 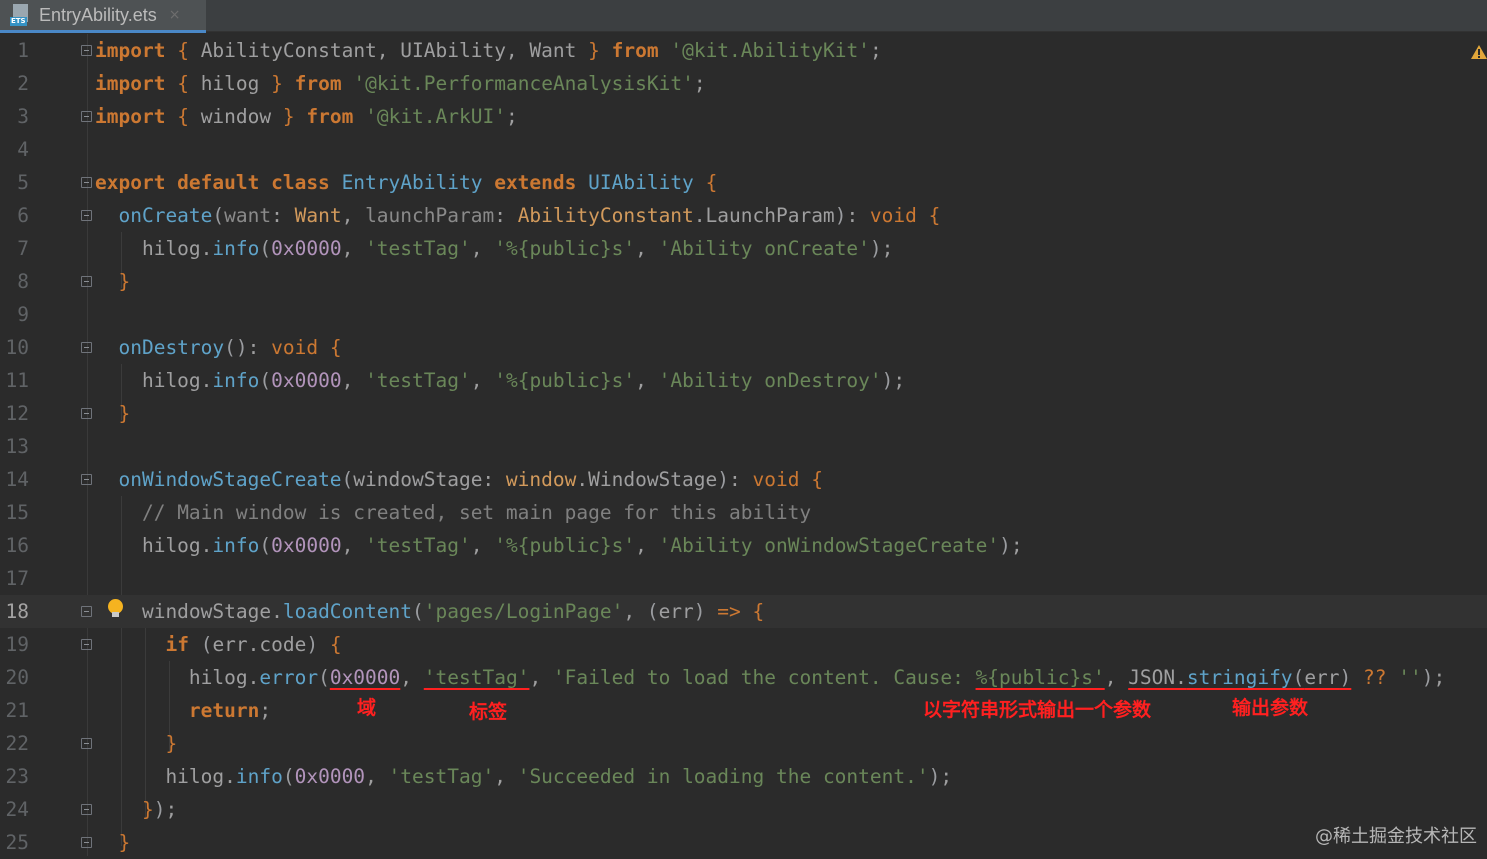 I want to click on code-line: 3 import { window } from '@kit.ArkUI';, so click(x=743, y=116).